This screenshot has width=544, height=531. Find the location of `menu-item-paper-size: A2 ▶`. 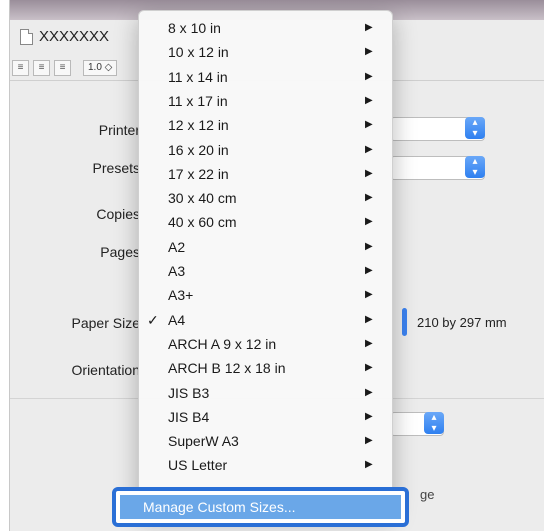

menu-item-paper-size: A2 ▶ is located at coordinates (265, 247).